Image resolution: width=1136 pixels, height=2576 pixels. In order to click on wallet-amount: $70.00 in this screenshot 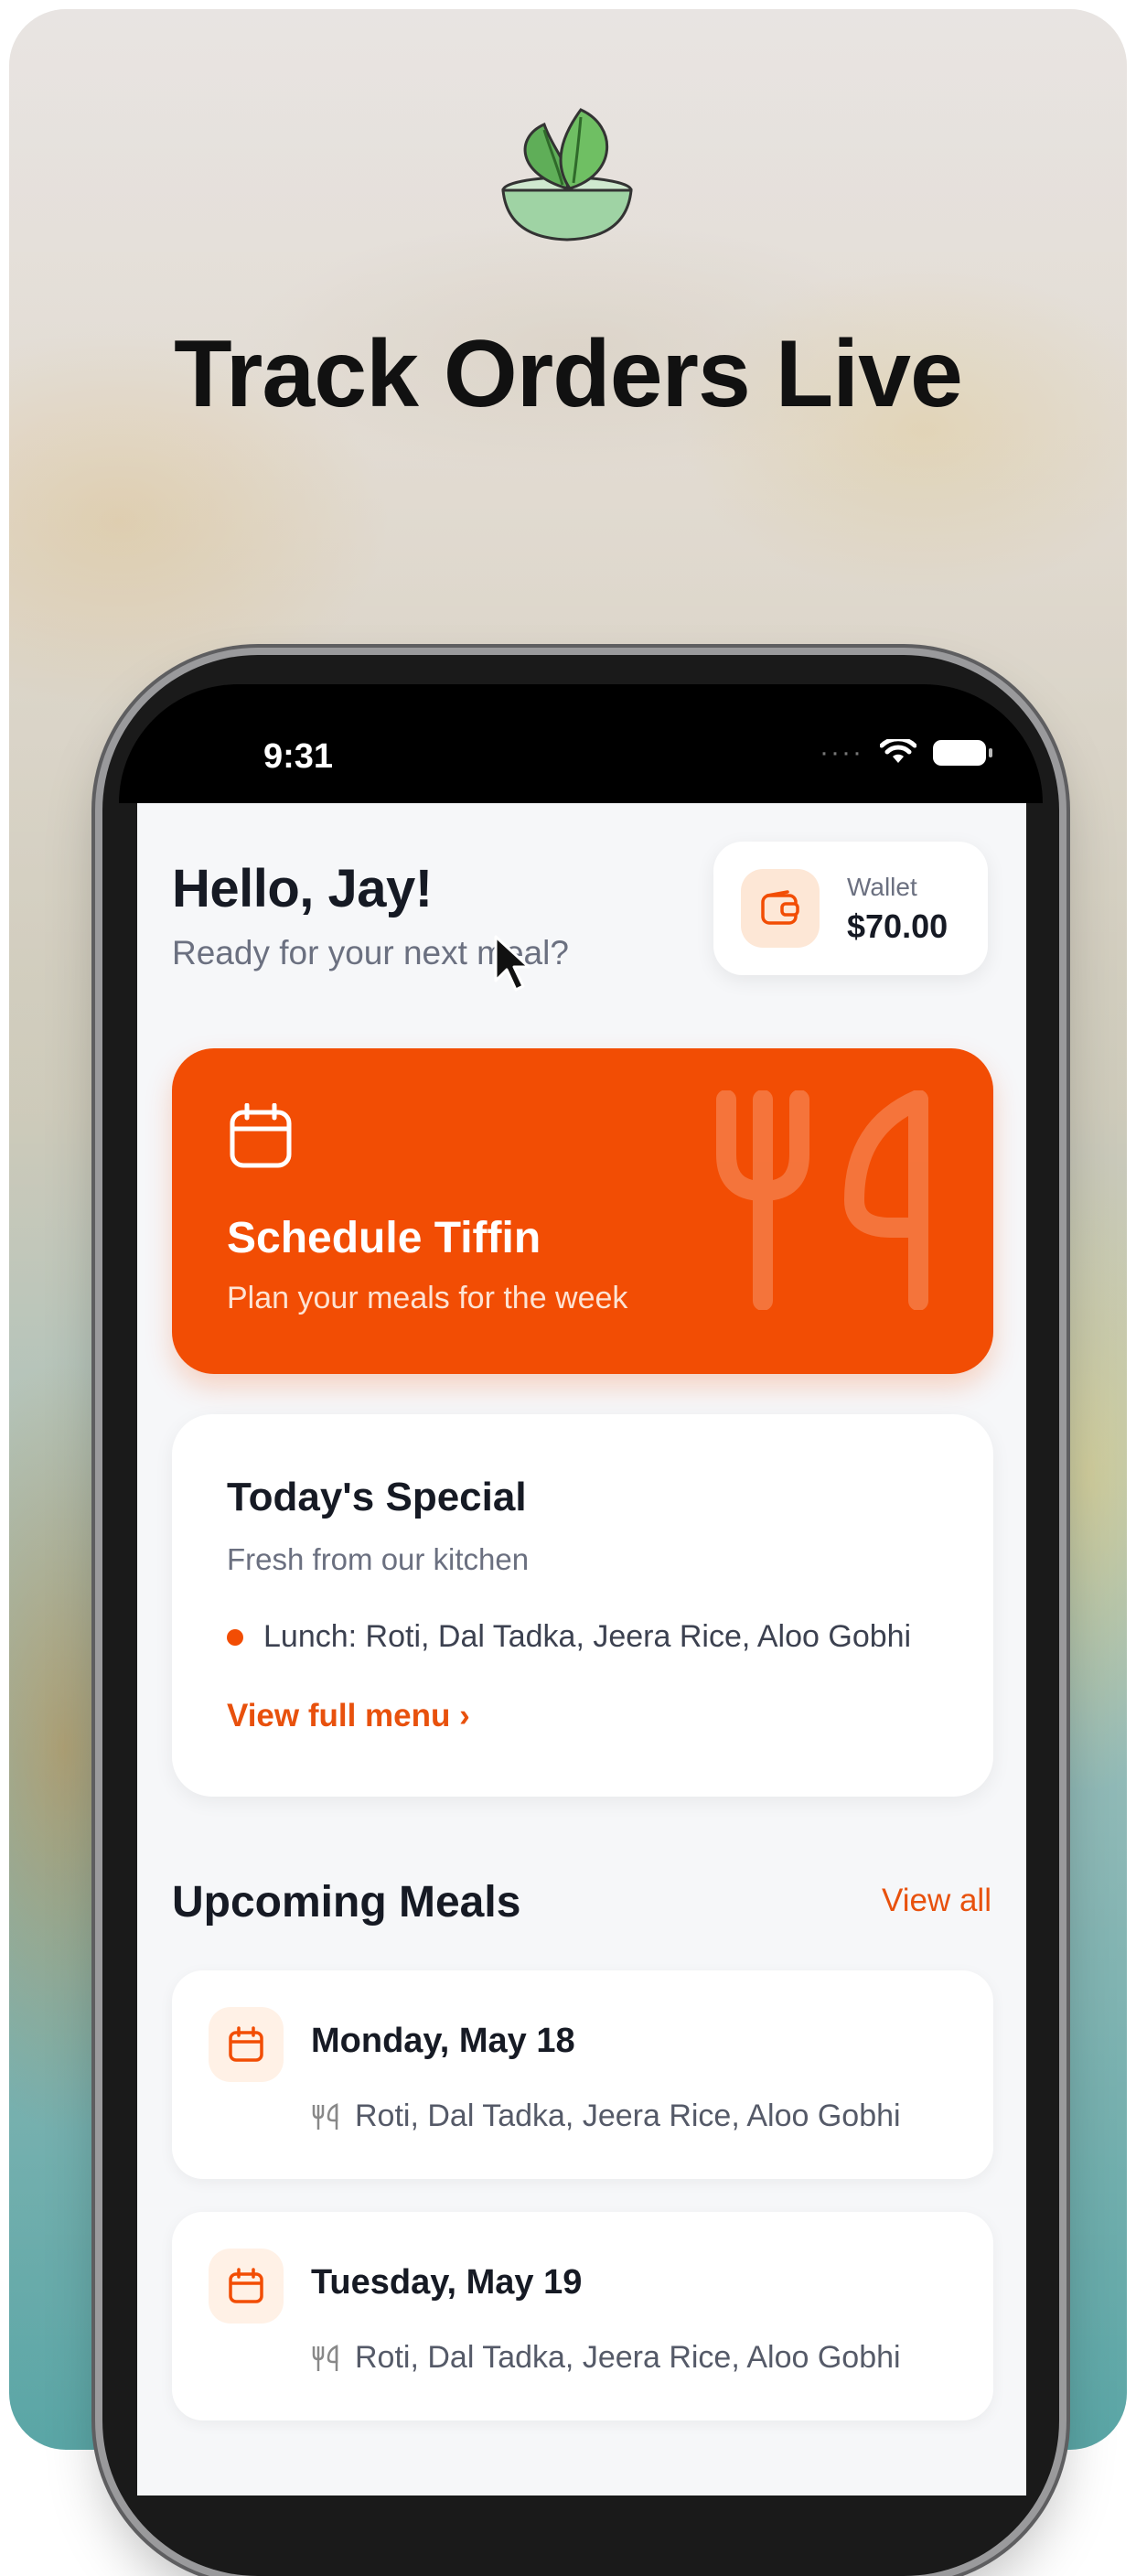, I will do `click(897, 926)`.